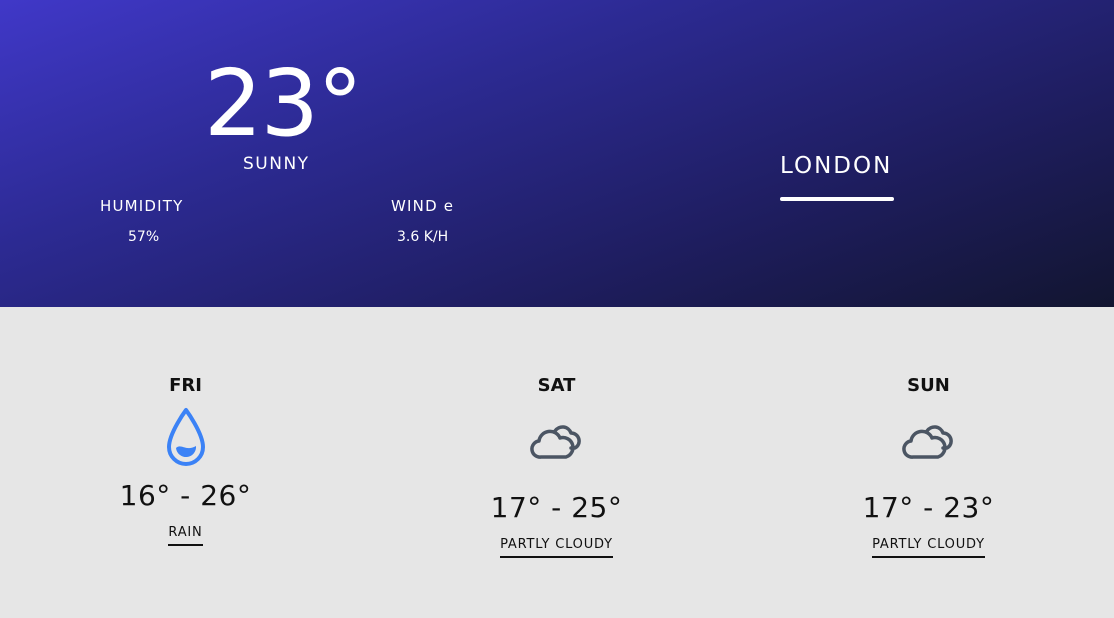 The image size is (1114, 618). I want to click on forecast-temperature-range: 17° - 25°, so click(556, 507).